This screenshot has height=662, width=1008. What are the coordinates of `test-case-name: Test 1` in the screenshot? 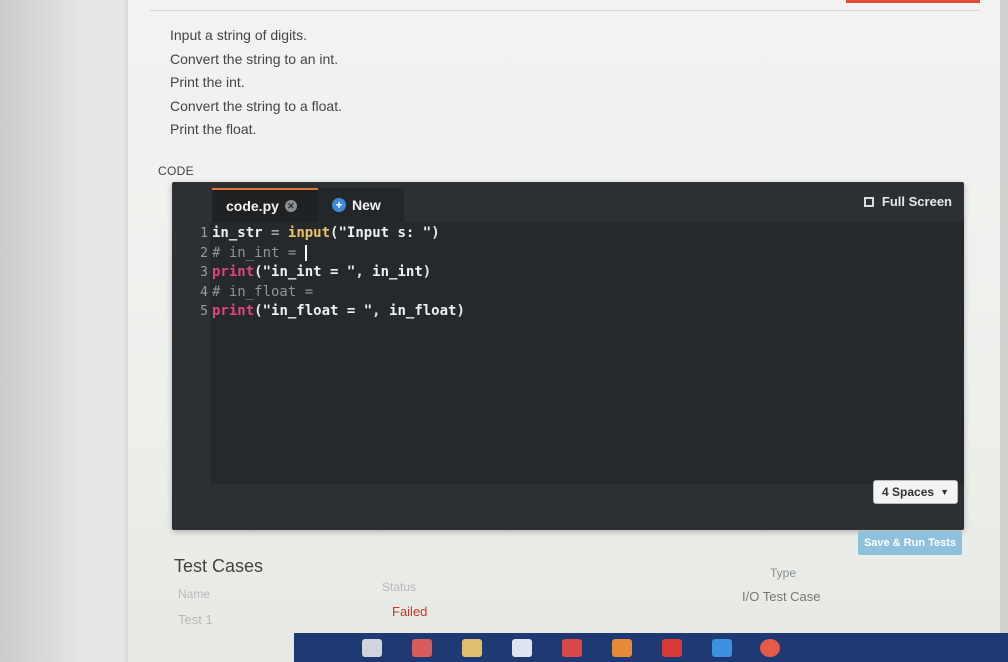 It's located at (195, 619).